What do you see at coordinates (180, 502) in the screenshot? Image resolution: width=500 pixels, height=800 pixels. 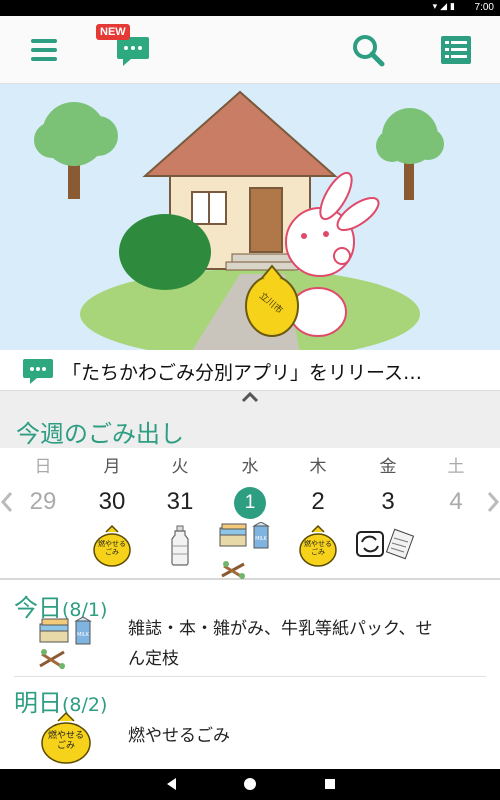 I see `day-31: 31` at bounding box center [180, 502].